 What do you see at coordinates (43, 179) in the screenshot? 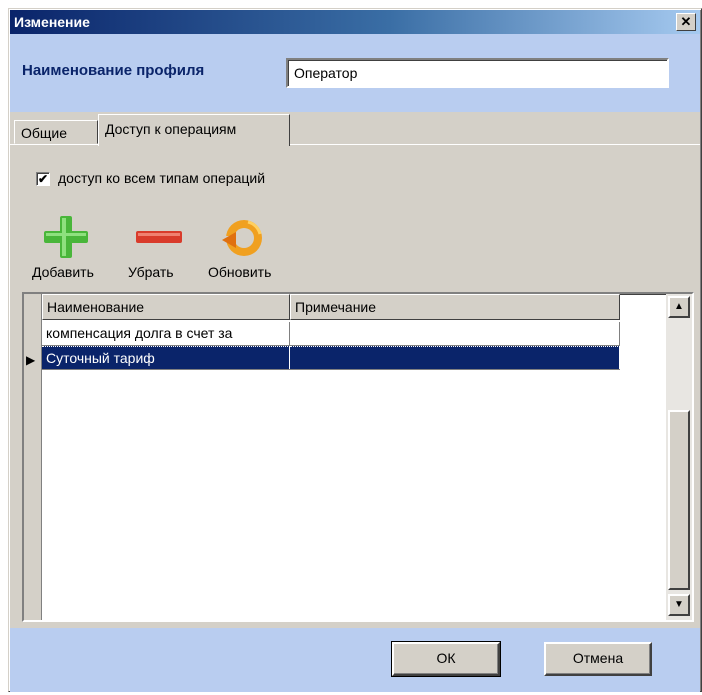
I see `all-operations-checkbox: ✔` at bounding box center [43, 179].